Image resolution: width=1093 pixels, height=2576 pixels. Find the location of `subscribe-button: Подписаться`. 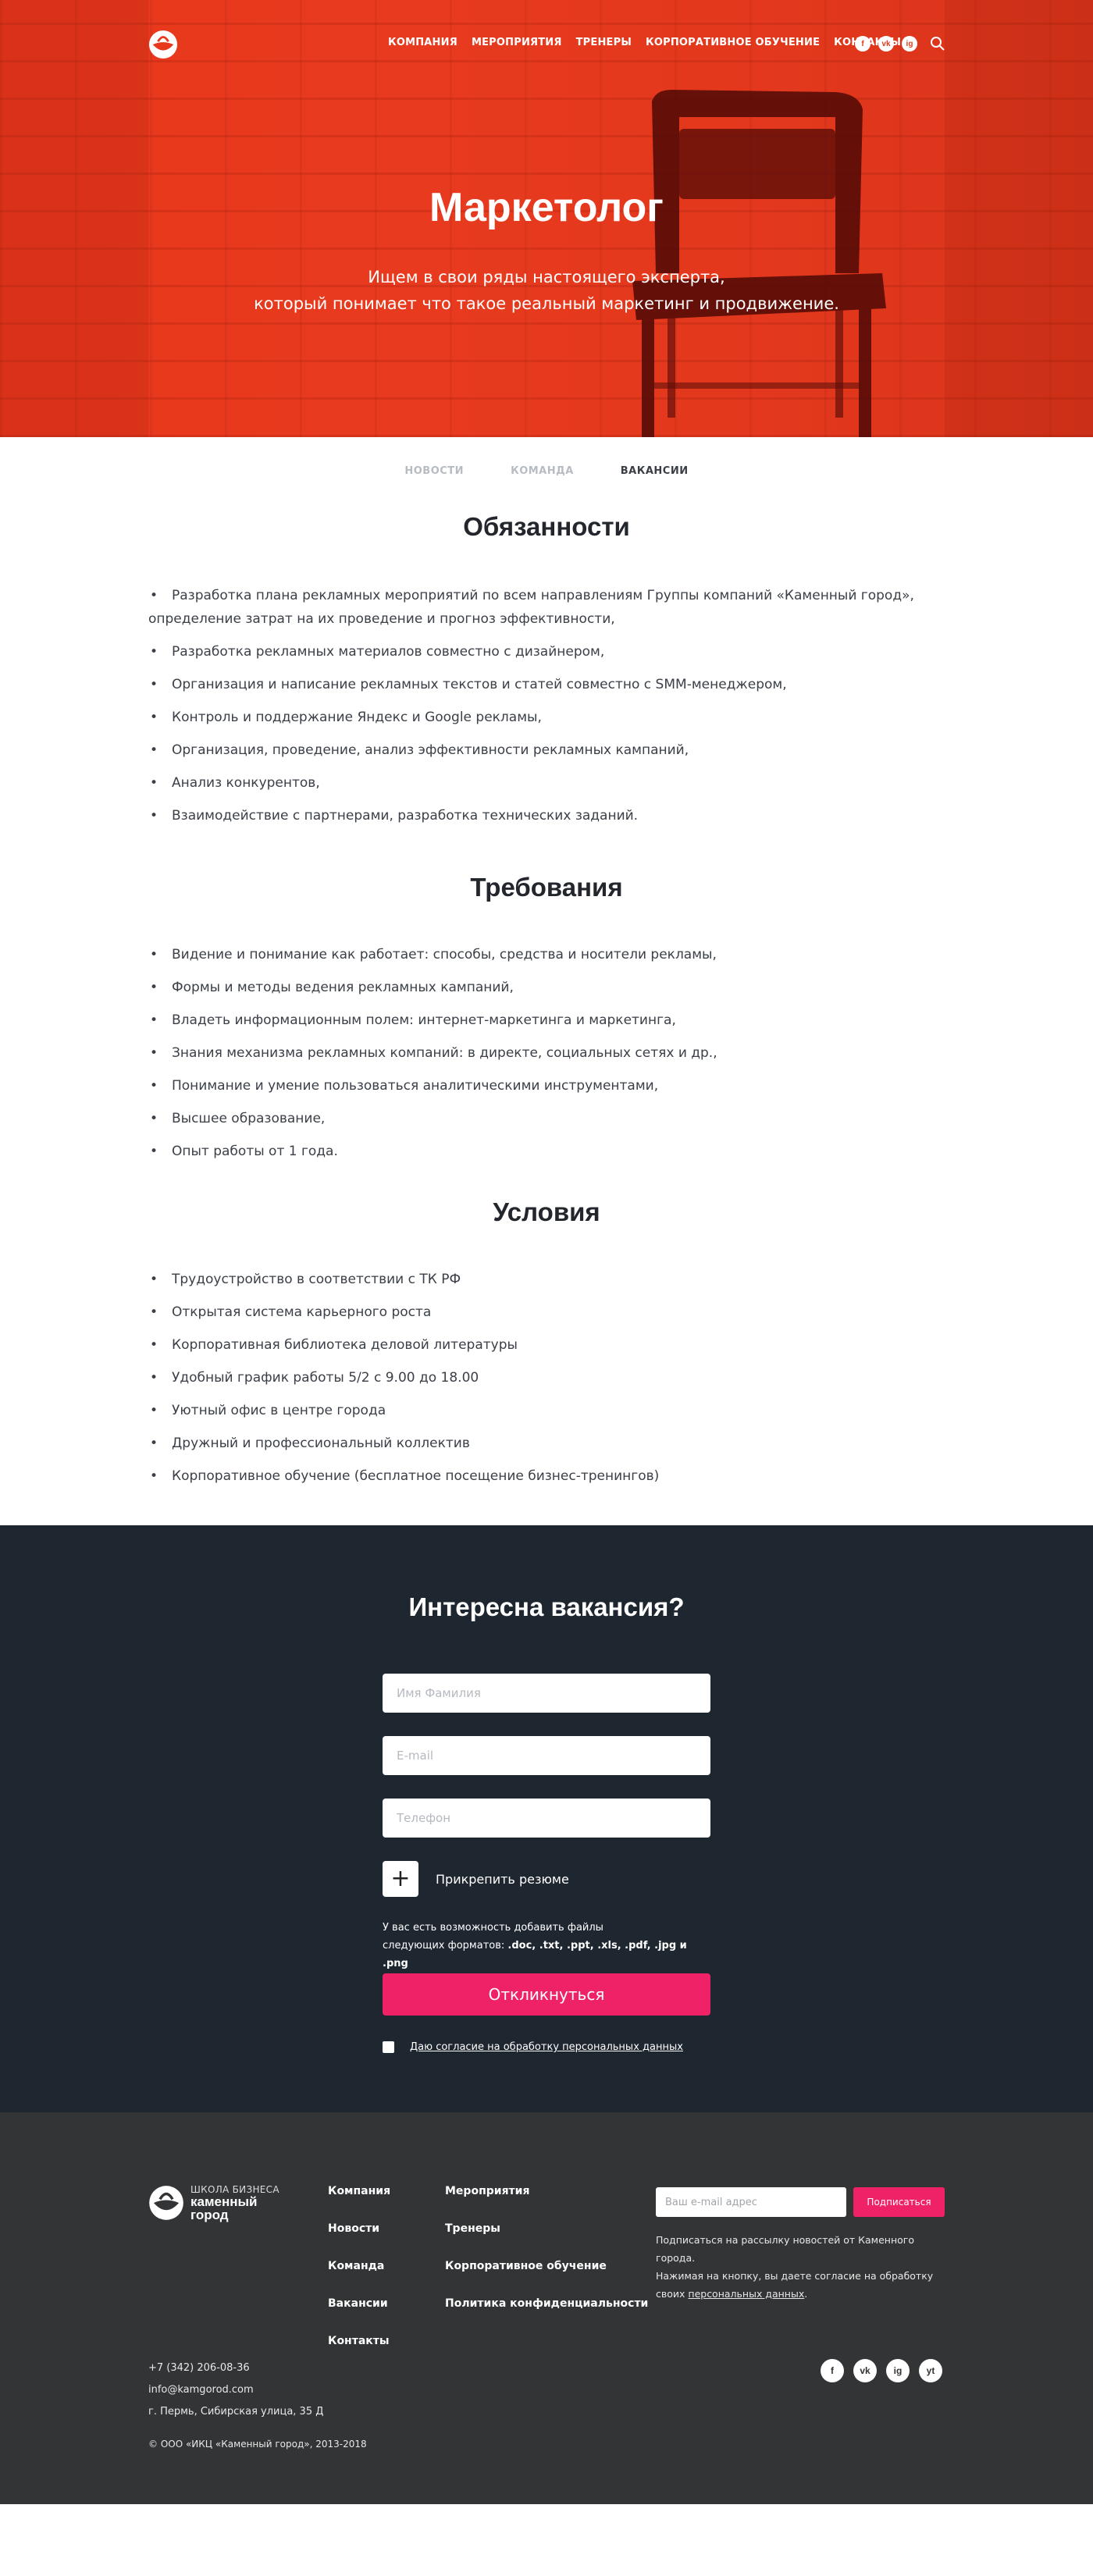

subscribe-button: Подписаться is located at coordinates (899, 2202).